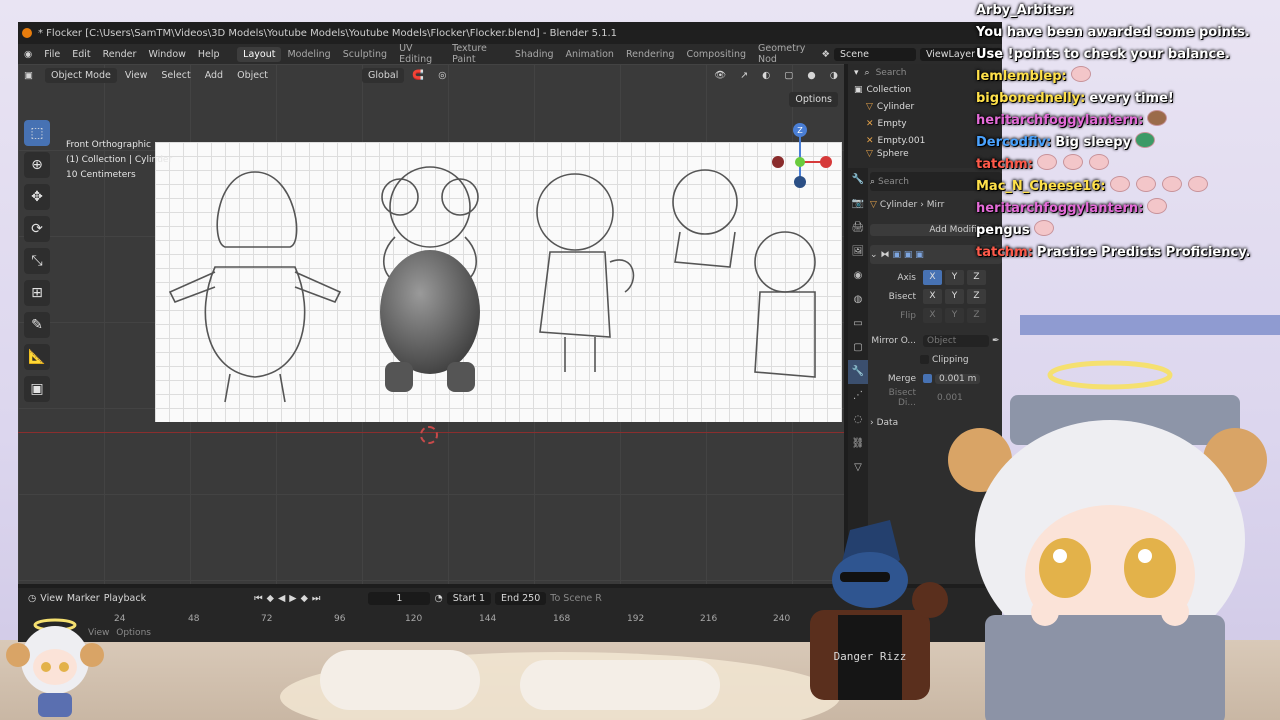 The width and height of the screenshot is (1280, 720). I want to click on visibility-icon: 👁, so click(720, 75).